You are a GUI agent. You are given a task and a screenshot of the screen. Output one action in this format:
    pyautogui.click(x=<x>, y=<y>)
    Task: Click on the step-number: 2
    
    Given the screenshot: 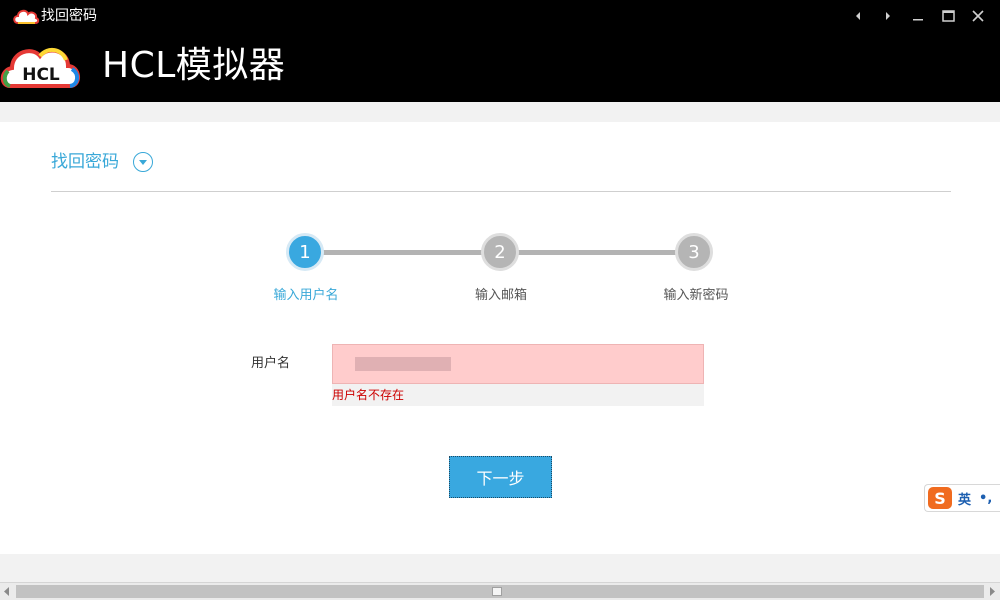 What is the action you would take?
    pyautogui.click(x=500, y=252)
    